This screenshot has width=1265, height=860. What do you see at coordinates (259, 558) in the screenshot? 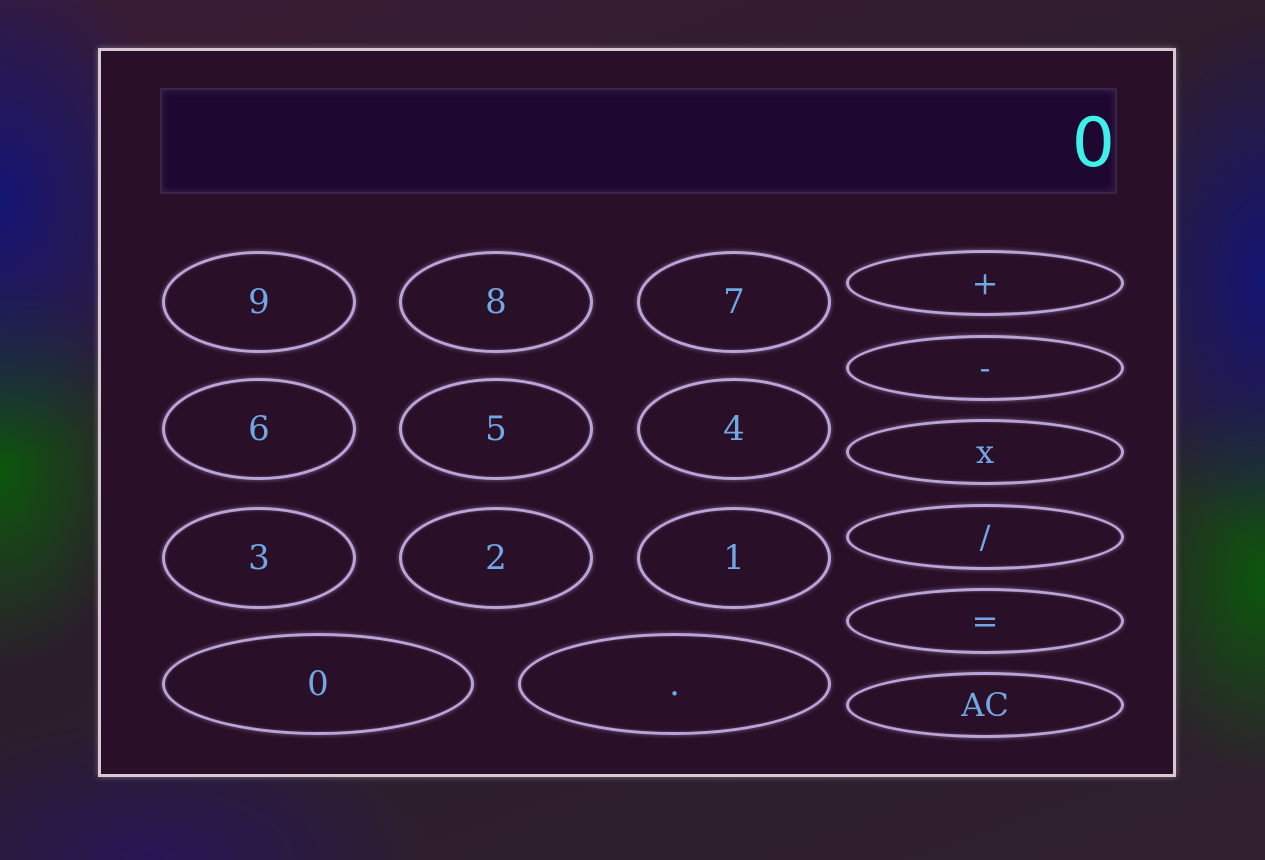
I see `key-3: 3` at bounding box center [259, 558].